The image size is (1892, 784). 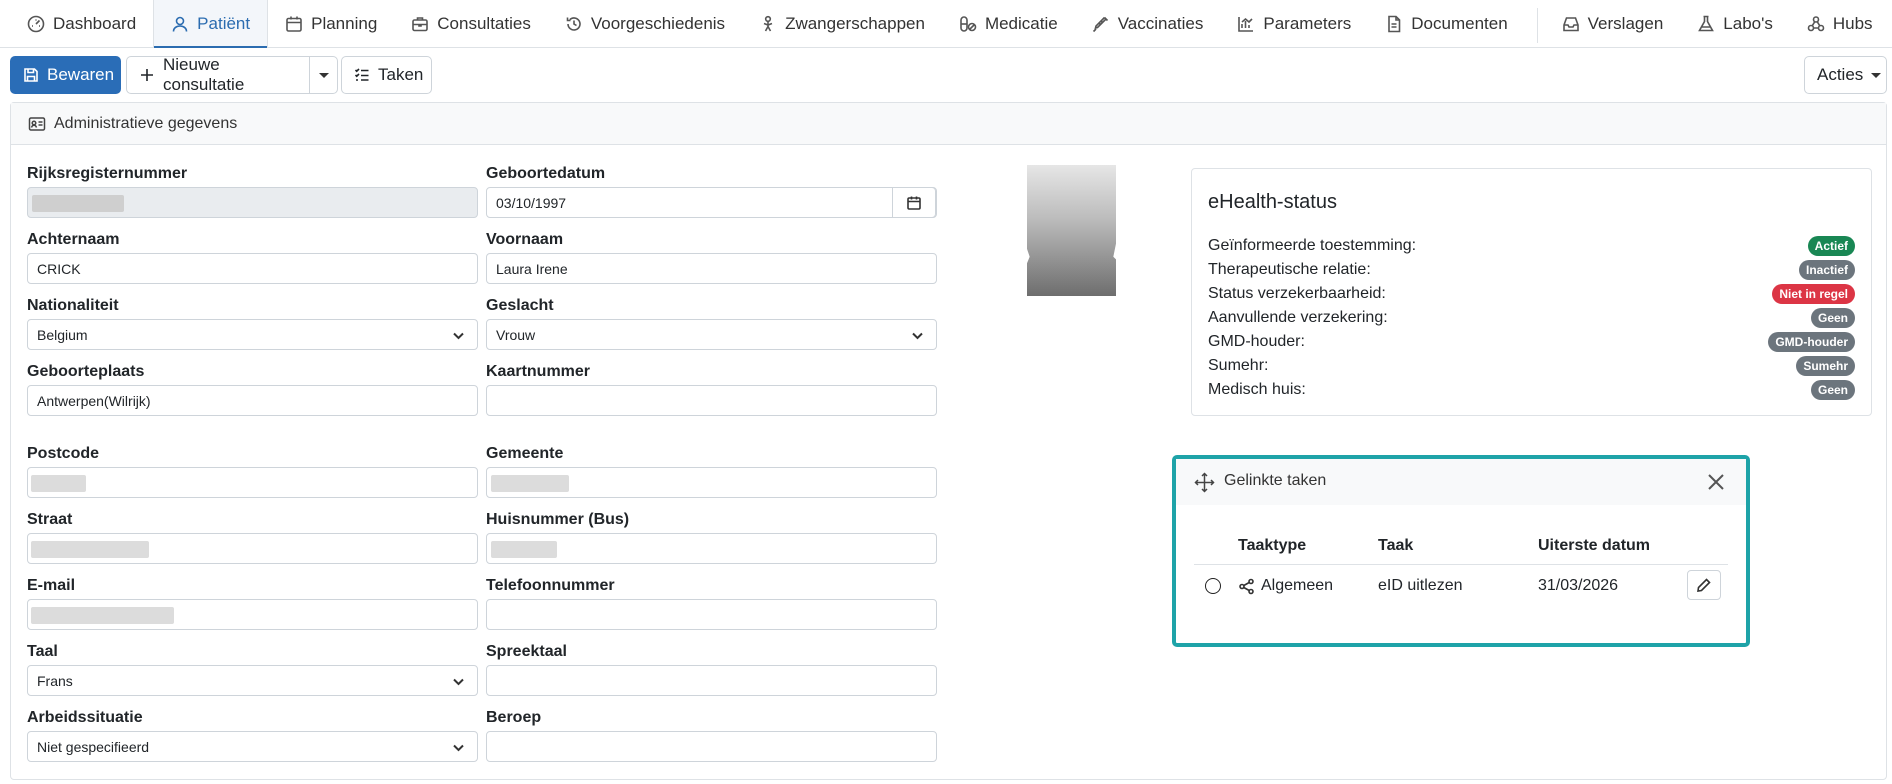 What do you see at coordinates (711, 614) in the screenshot?
I see `telefoon-input` at bounding box center [711, 614].